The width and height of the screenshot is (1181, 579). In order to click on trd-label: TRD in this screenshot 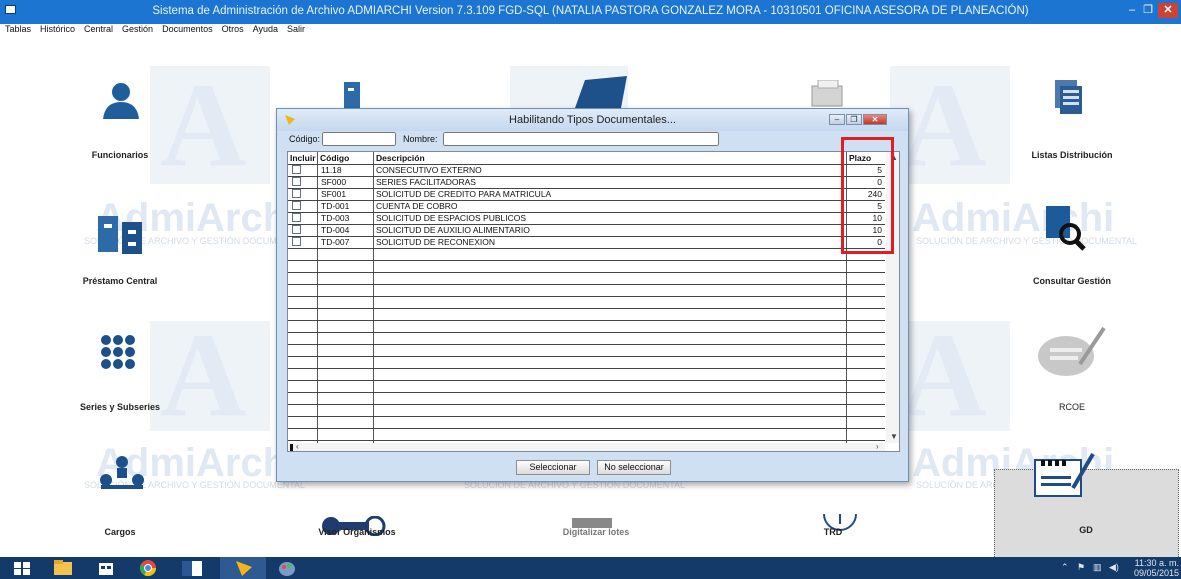, I will do `click(833, 532)`.